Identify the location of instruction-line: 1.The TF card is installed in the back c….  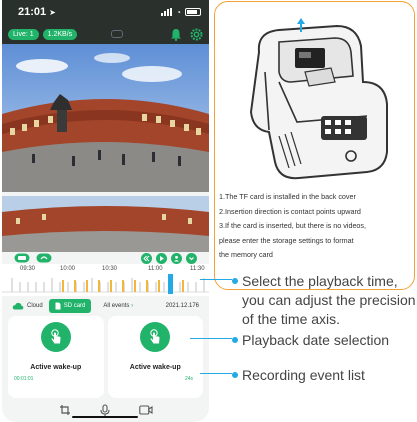
(287, 196).